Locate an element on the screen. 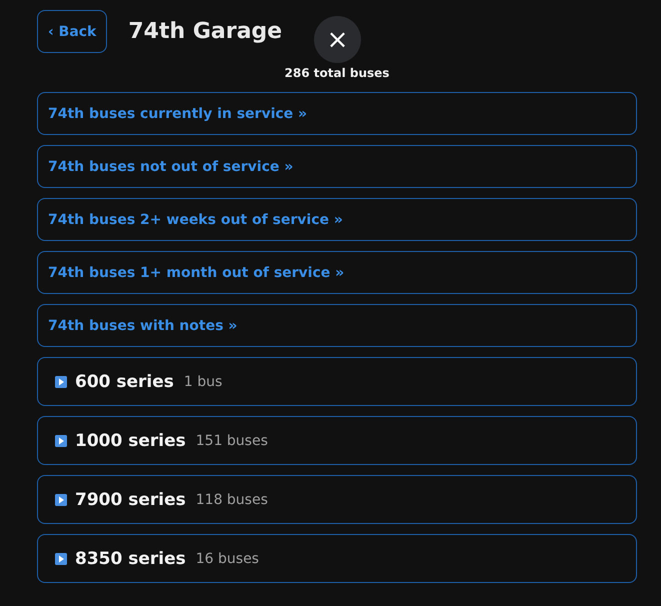 This screenshot has width=661, height=606. filter-link: 74th buses currently in service » is located at coordinates (337, 113).